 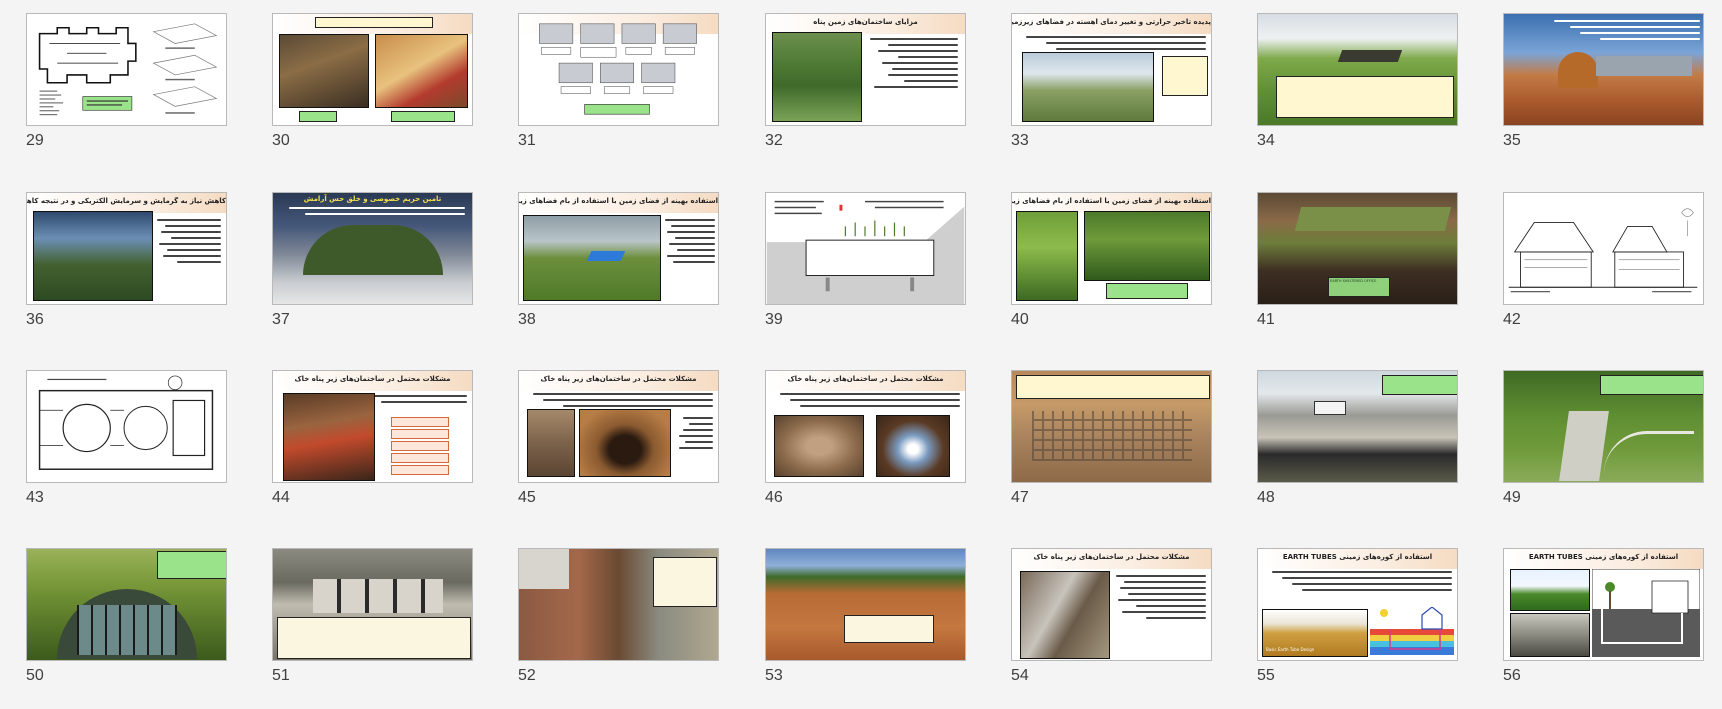 What do you see at coordinates (281, 319) in the screenshot?
I see `slide-number: 37` at bounding box center [281, 319].